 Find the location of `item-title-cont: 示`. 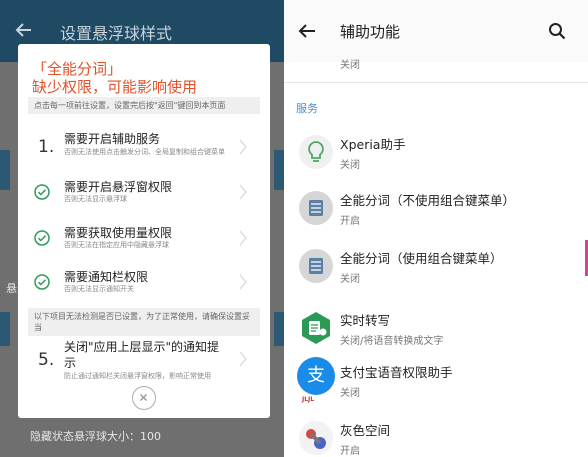

item-title-cont: 示 is located at coordinates (70, 363).